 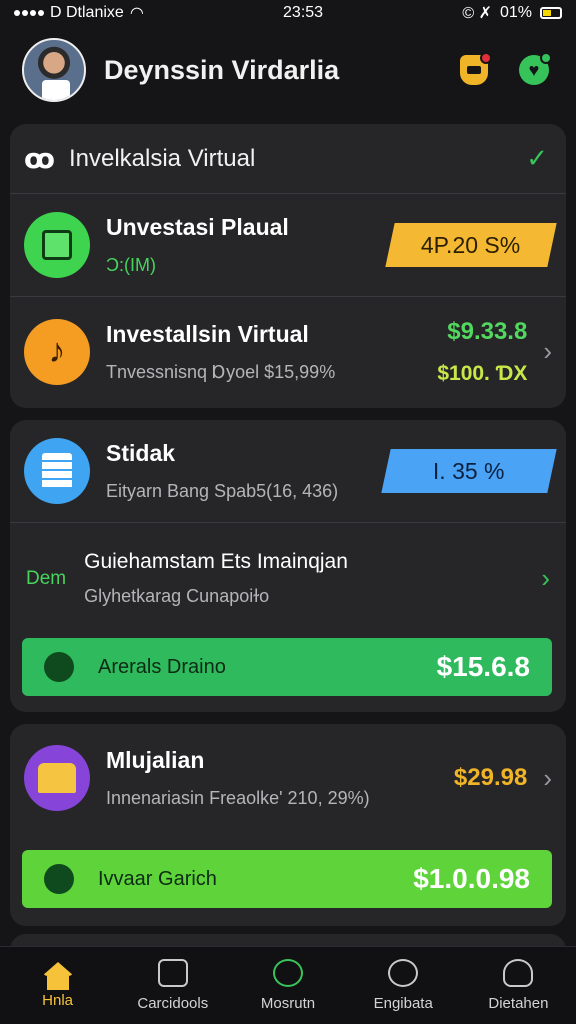 I want to click on percentage-badge: 4P.20 S%, so click(x=471, y=245).